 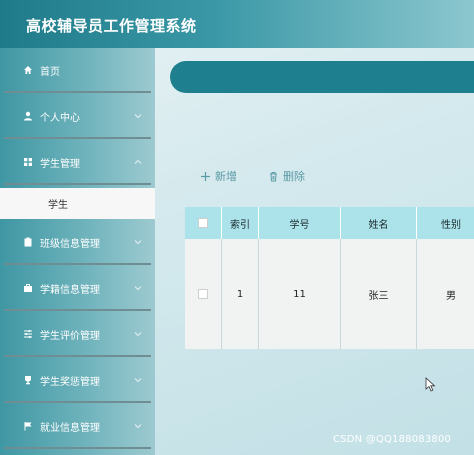 What do you see at coordinates (451, 296) in the screenshot?
I see `cell-gender: 男` at bounding box center [451, 296].